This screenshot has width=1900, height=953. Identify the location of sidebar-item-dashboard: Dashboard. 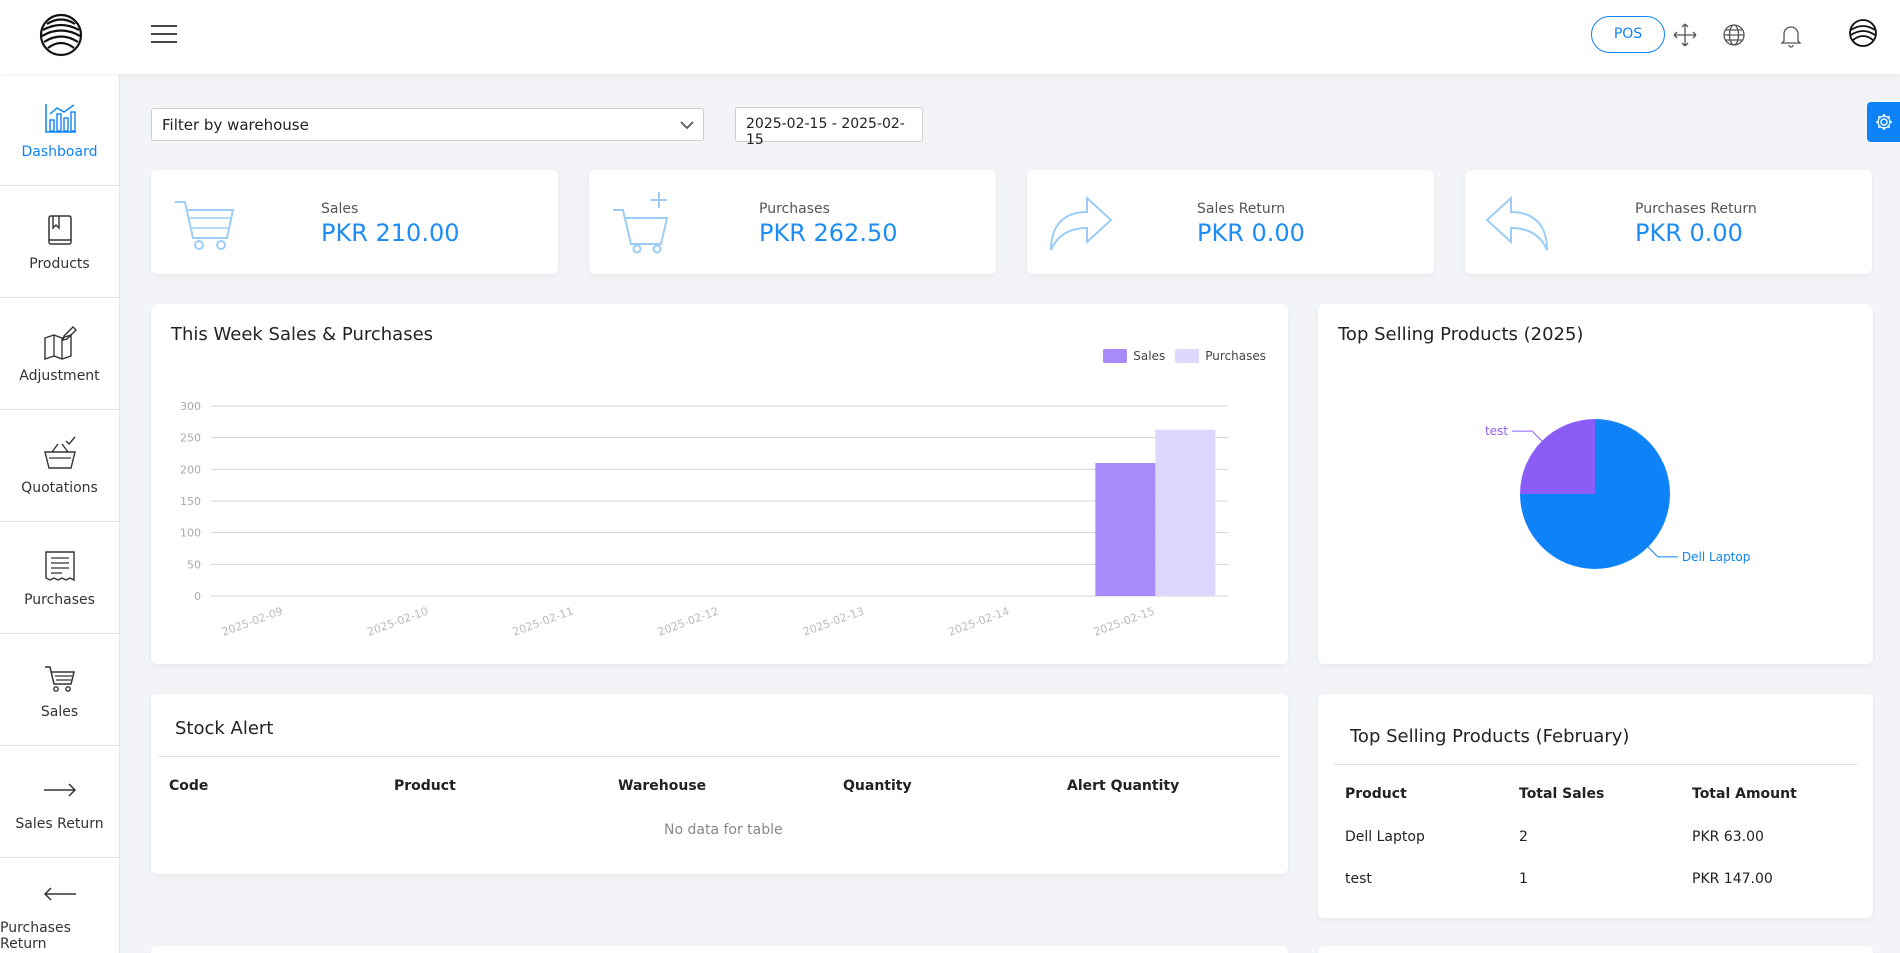
(59, 130).